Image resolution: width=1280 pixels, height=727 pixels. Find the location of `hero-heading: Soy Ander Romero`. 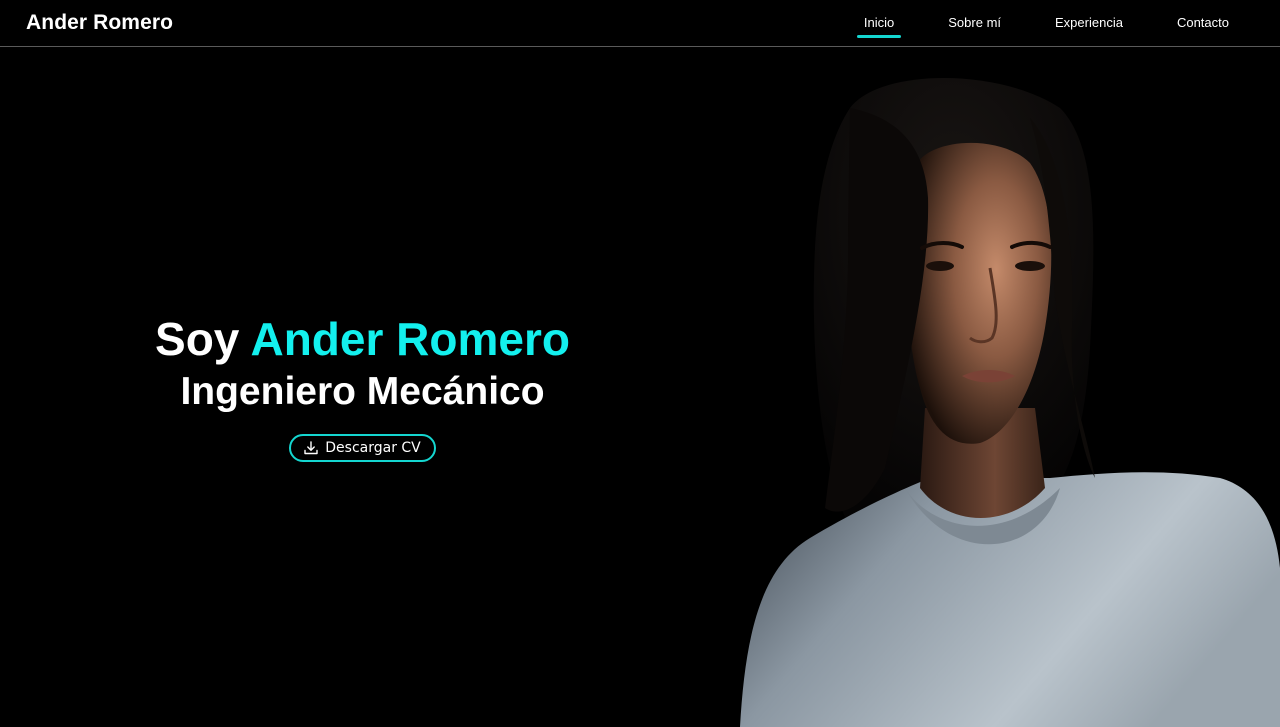

hero-heading: Soy Ander Romero is located at coordinates (362, 339).